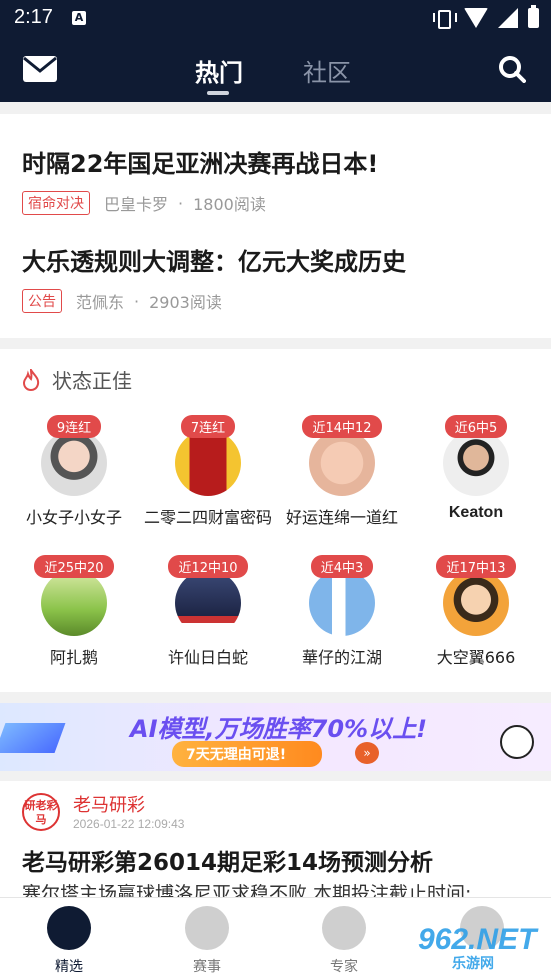 Image resolution: width=551 pixels, height=980 pixels. What do you see at coordinates (444, 18) in the screenshot?
I see `vibrate-icon` at bounding box center [444, 18].